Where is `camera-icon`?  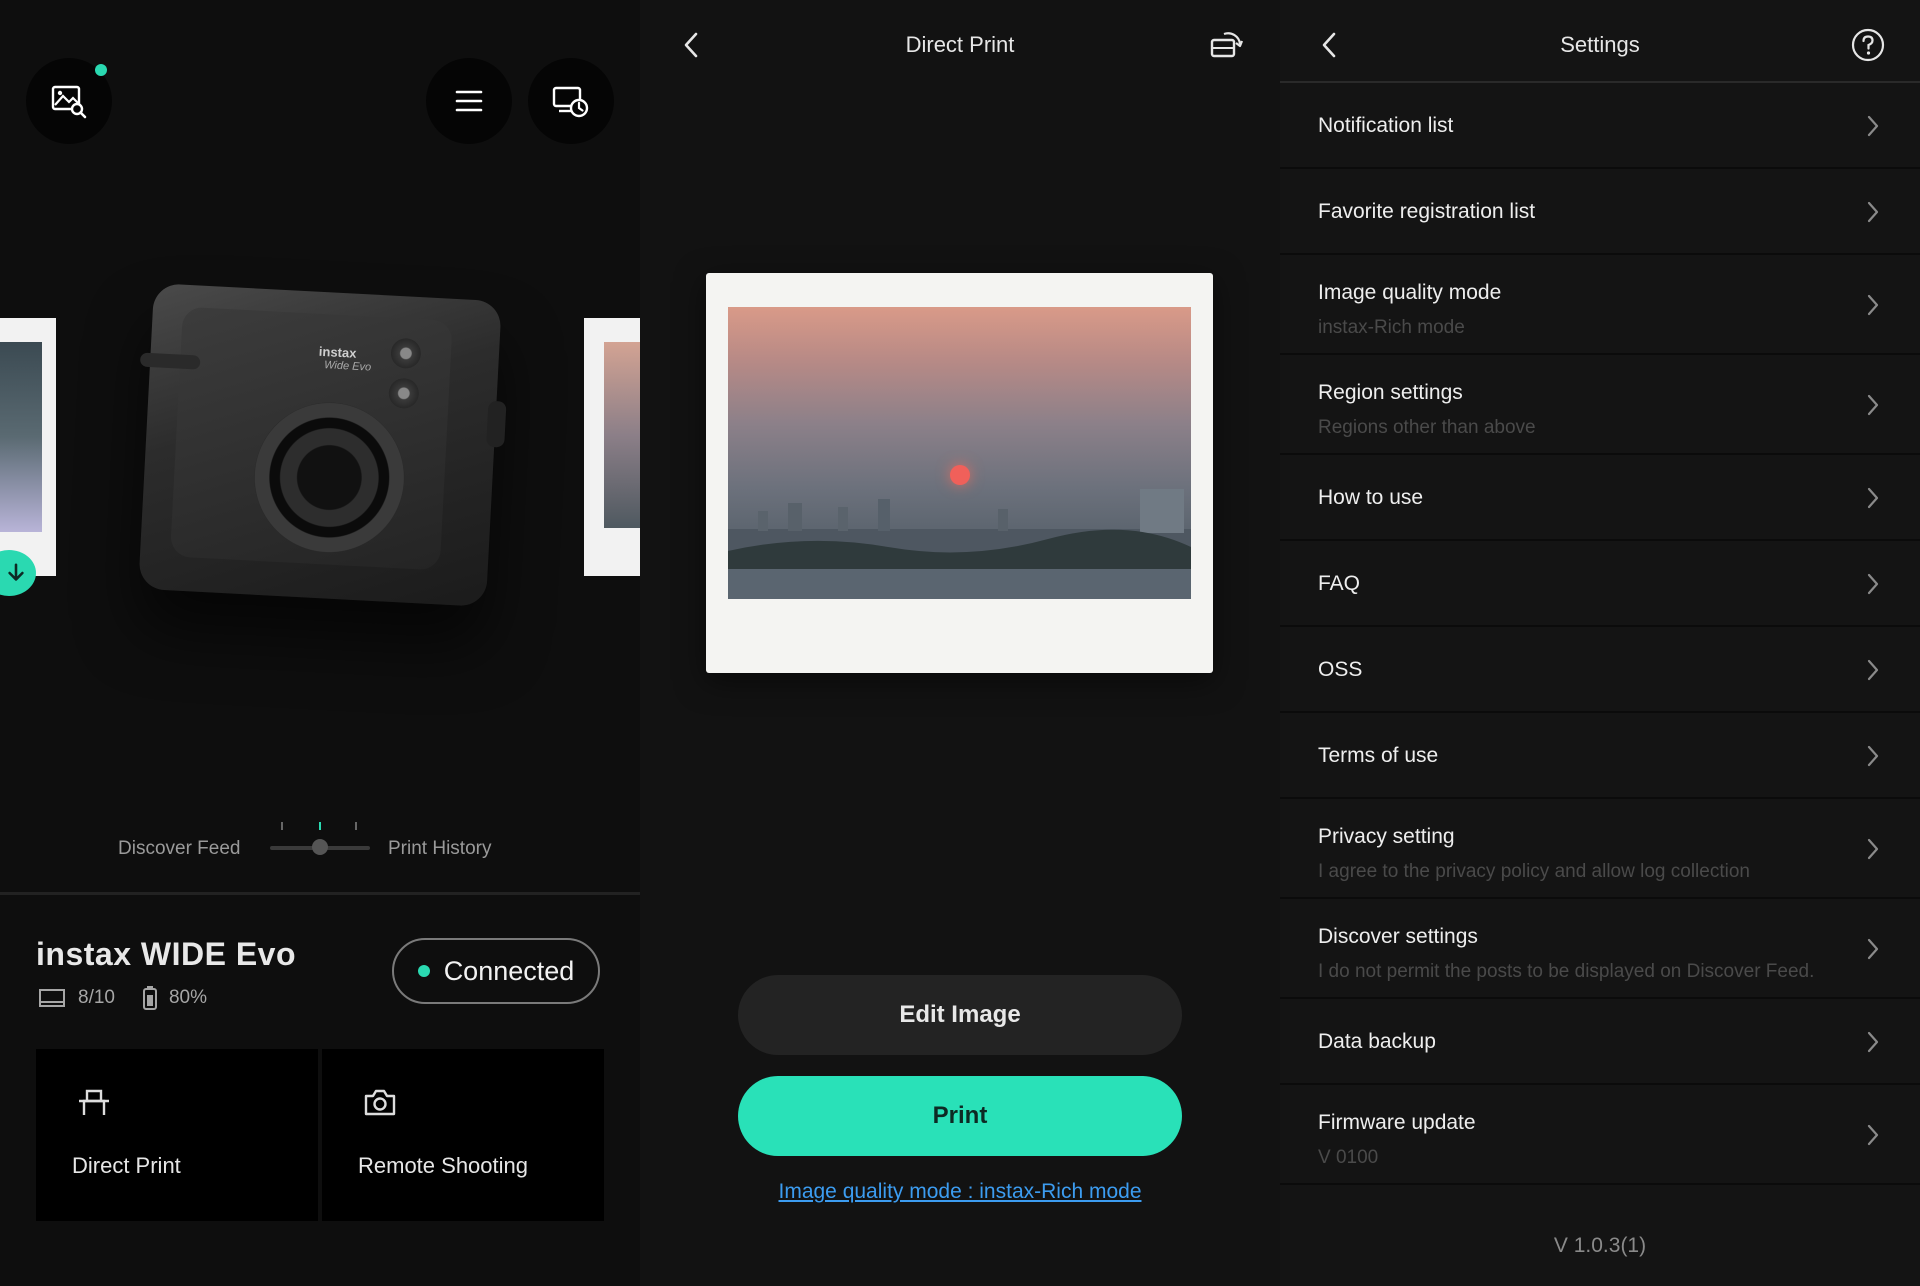 camera-icon is located at coordinates (380, 1102).